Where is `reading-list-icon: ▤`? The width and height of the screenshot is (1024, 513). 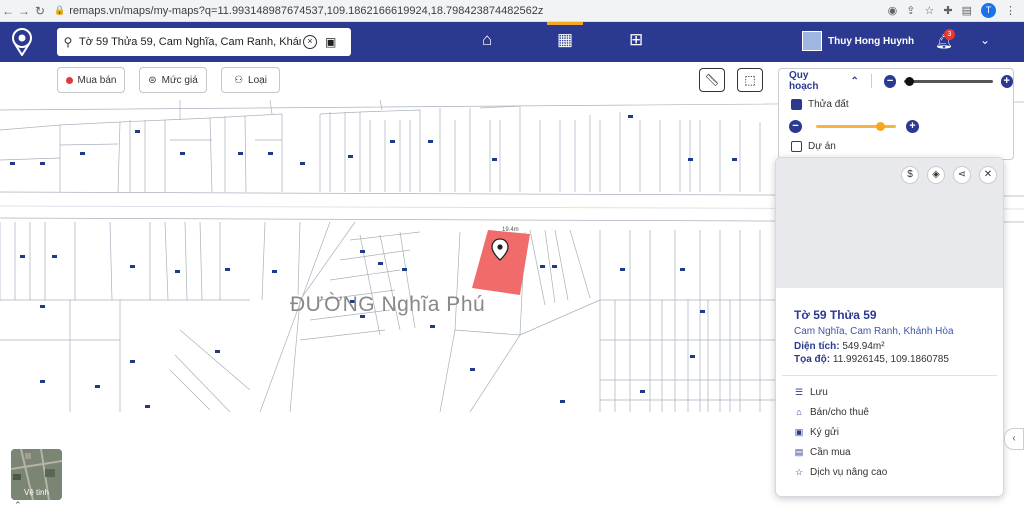
reading-list-icon: ▤ is located at coordinates (967, 10).